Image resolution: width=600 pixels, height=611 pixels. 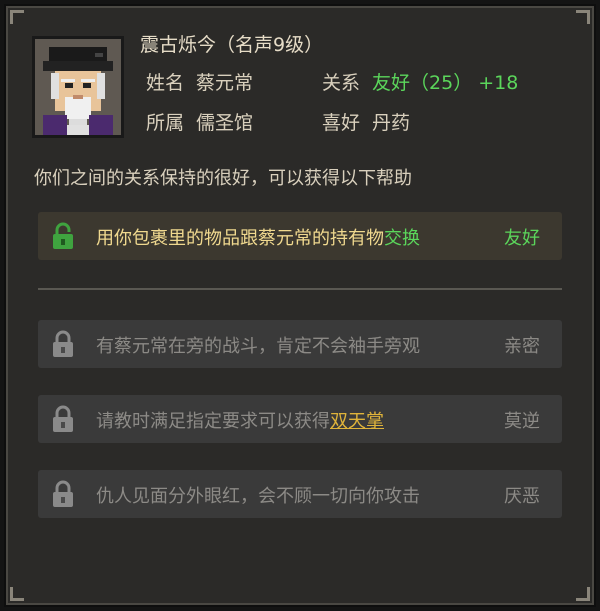 I want to click on help-option-teach: 请教时满足指定要求可以获得双天掌 莫逆, so click(x=300, y=419).